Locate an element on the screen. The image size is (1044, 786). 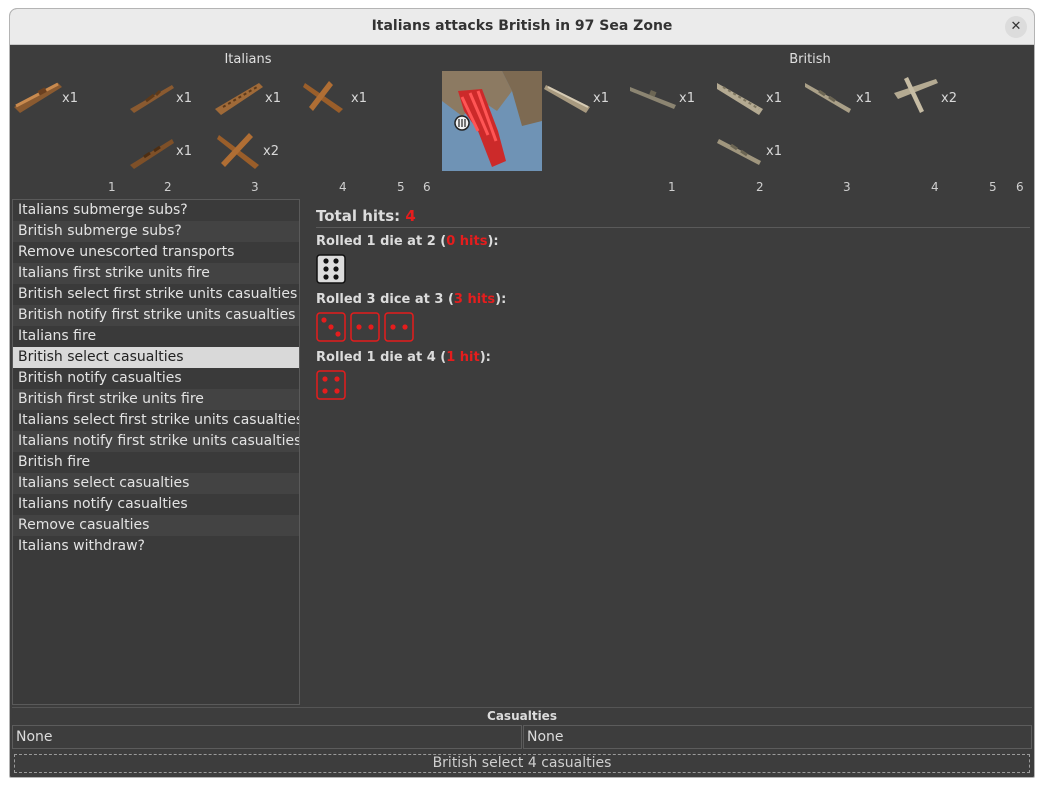
step-item: Italians fire is located at coordinates (156, 336).